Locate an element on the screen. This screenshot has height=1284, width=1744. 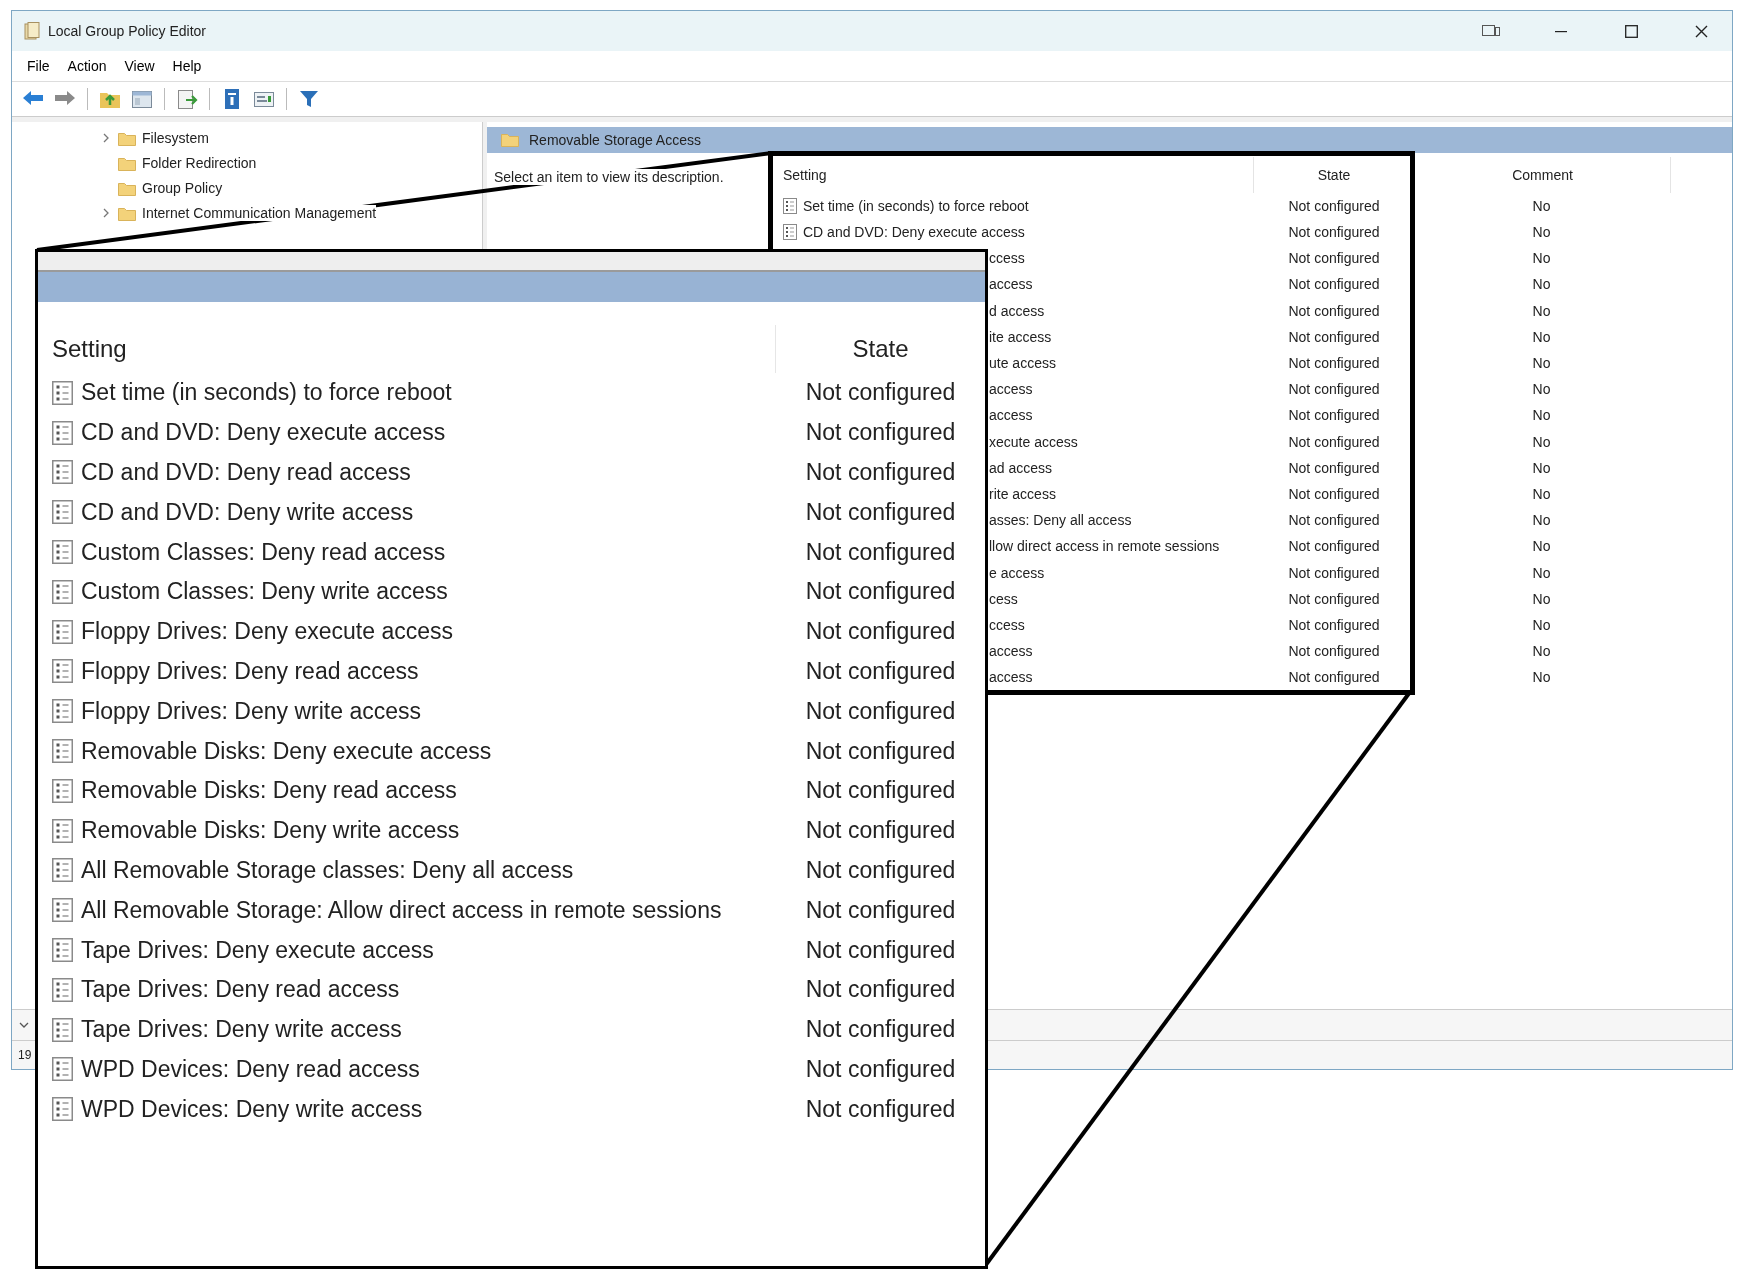
setting-name: Removable Disks: Deny write access is located at coordinates (270, 831).